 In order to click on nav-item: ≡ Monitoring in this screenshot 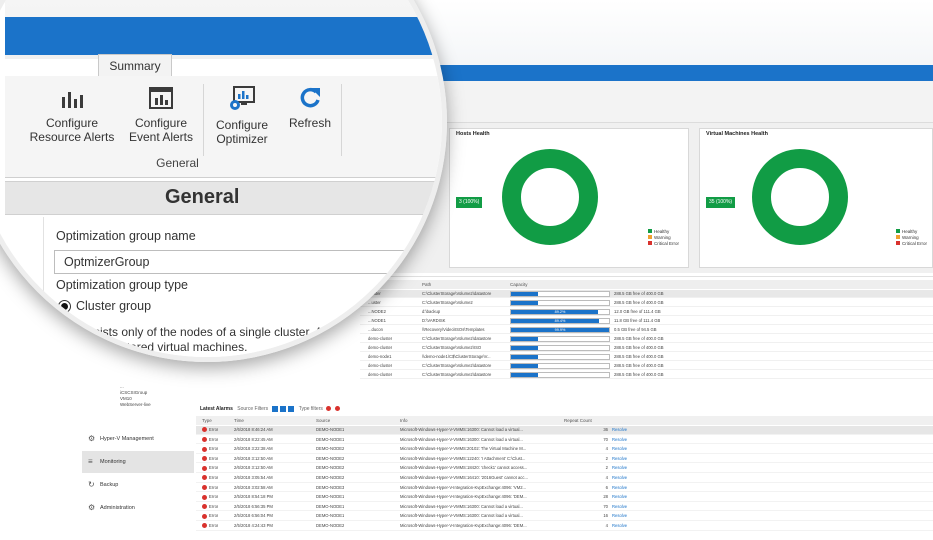, I will do `click(138, 462)`.